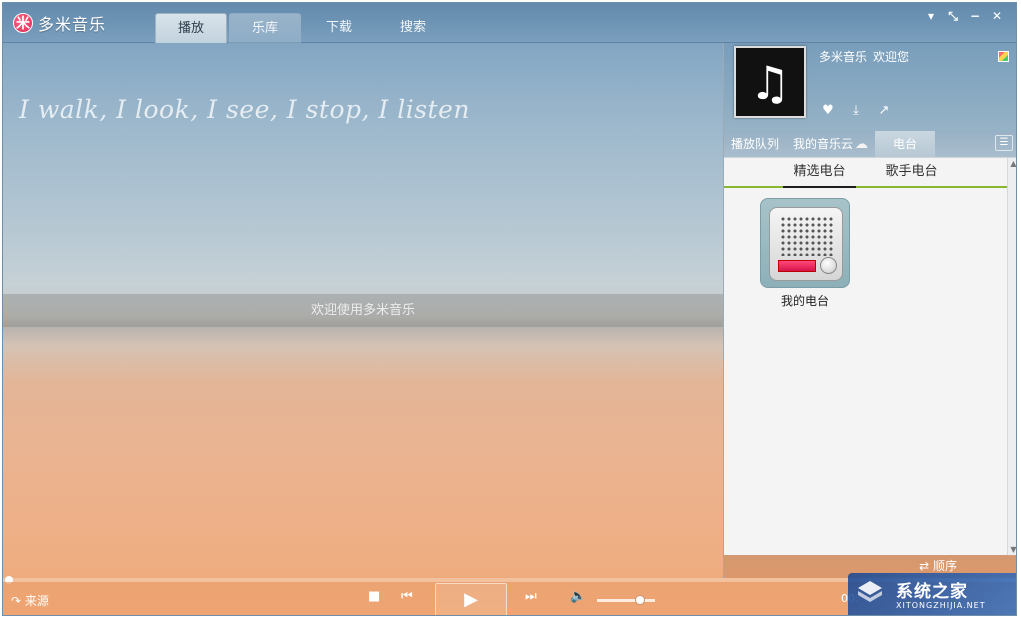 This screenshot has width=1021, height=620. I want to click on music-note-icon: ♫, so click(770, 83).